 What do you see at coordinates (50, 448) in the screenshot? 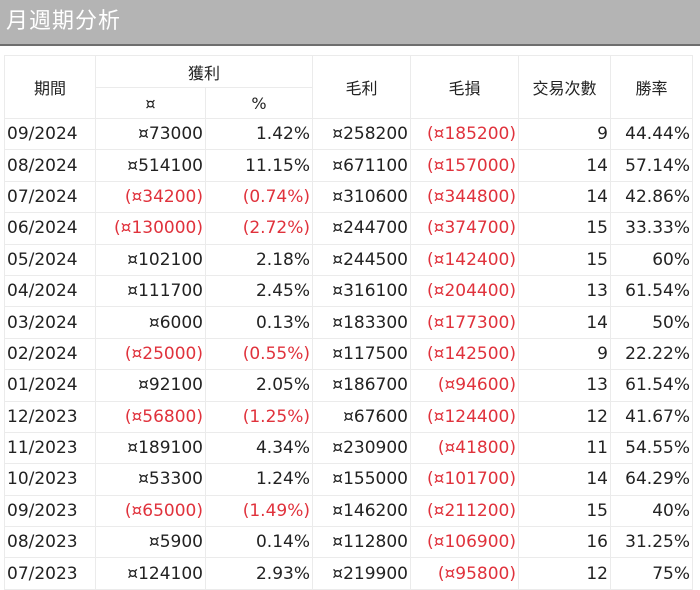
I see `period-cell: 11/2023` at bounding box center [50, 448].